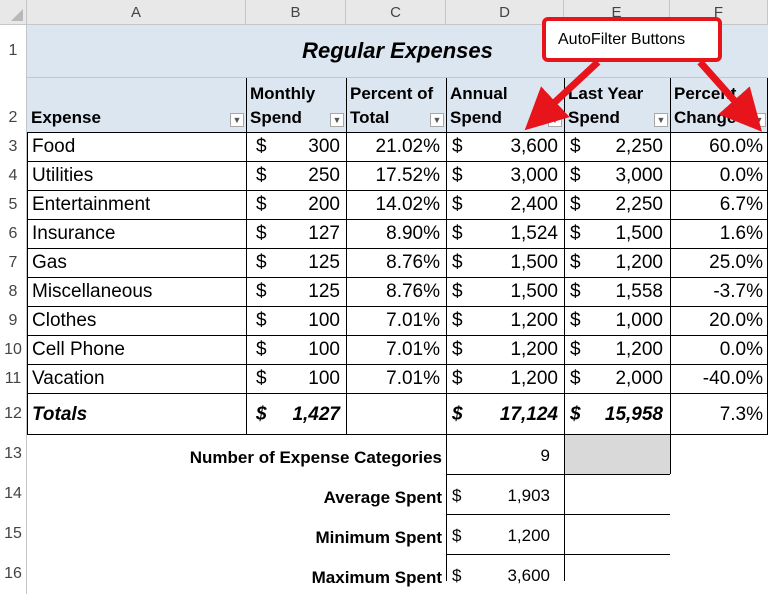  What do you see at coordinates (562, 95) in the screenshot?
I see `arrow-to-annual-filter` at bounding box center [562, 95].